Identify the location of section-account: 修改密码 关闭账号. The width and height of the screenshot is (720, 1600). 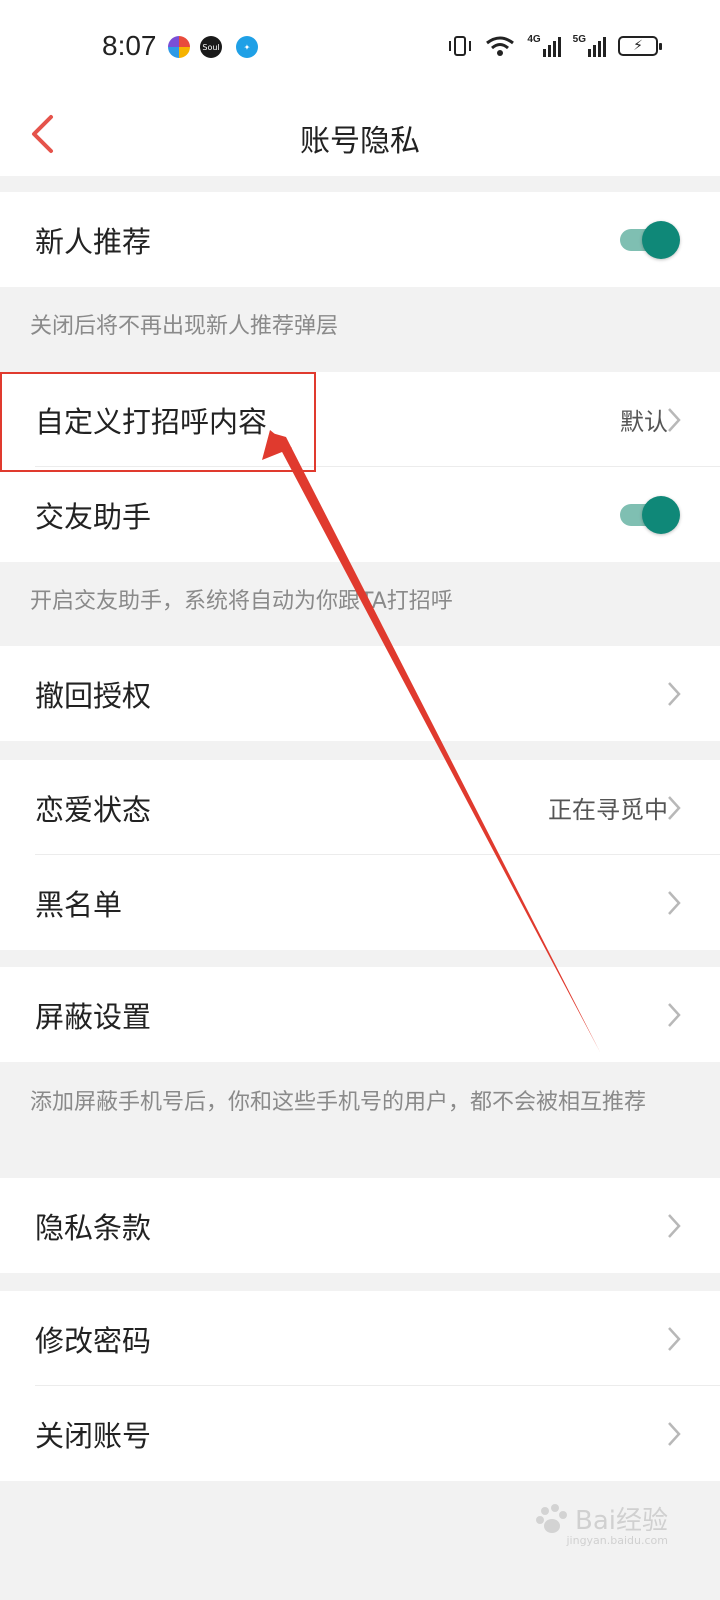
(360, 1386).